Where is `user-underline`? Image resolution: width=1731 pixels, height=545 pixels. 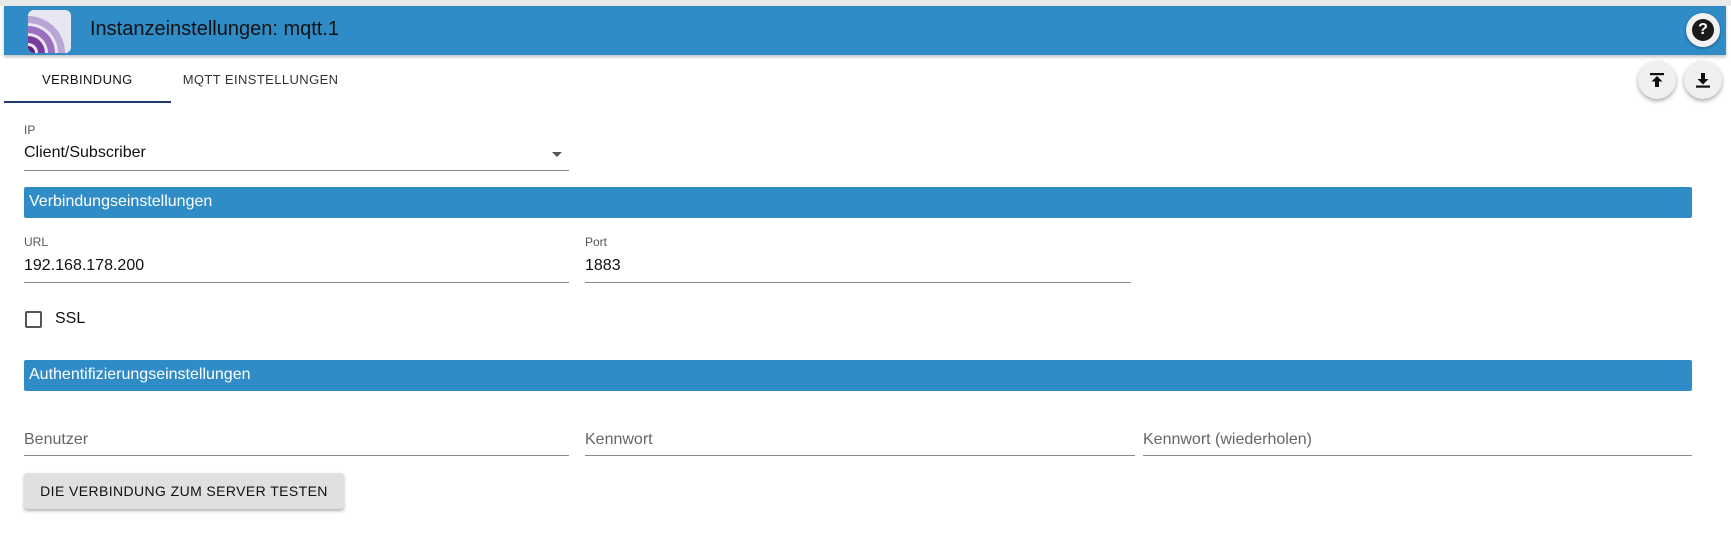
user-underline is located at coordinates (296, 455).